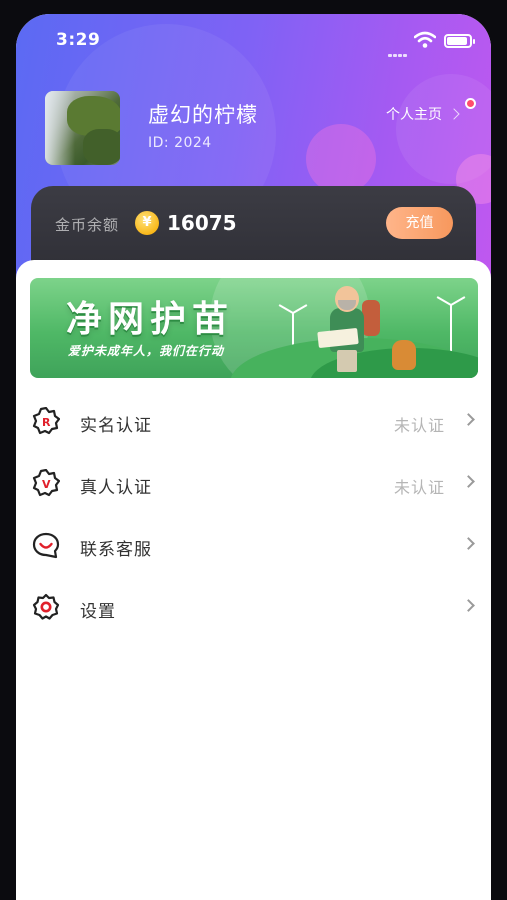 Image resolution: width=507 pixels, height=900 pixels. Describe the element at coordinates (253, 483) in the screenshot. I see `menu-item-face-verification: V 真人认证 未认证` at that location.